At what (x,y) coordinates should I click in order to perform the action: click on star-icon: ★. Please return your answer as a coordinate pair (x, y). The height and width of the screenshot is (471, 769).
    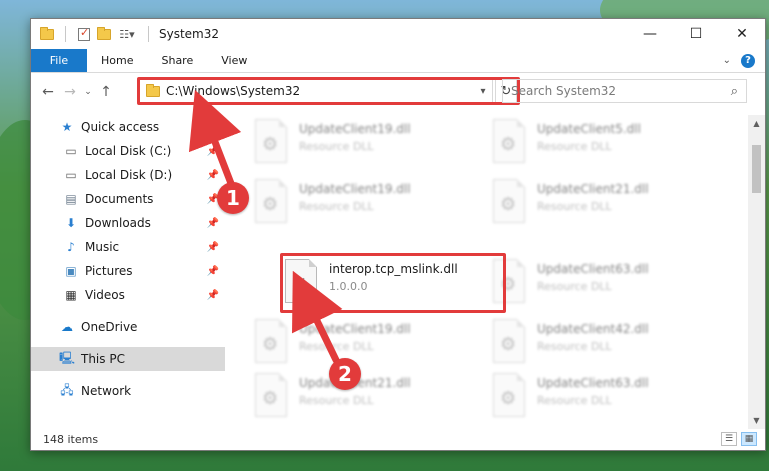
    Looking at the image, I should click on (67, 127).